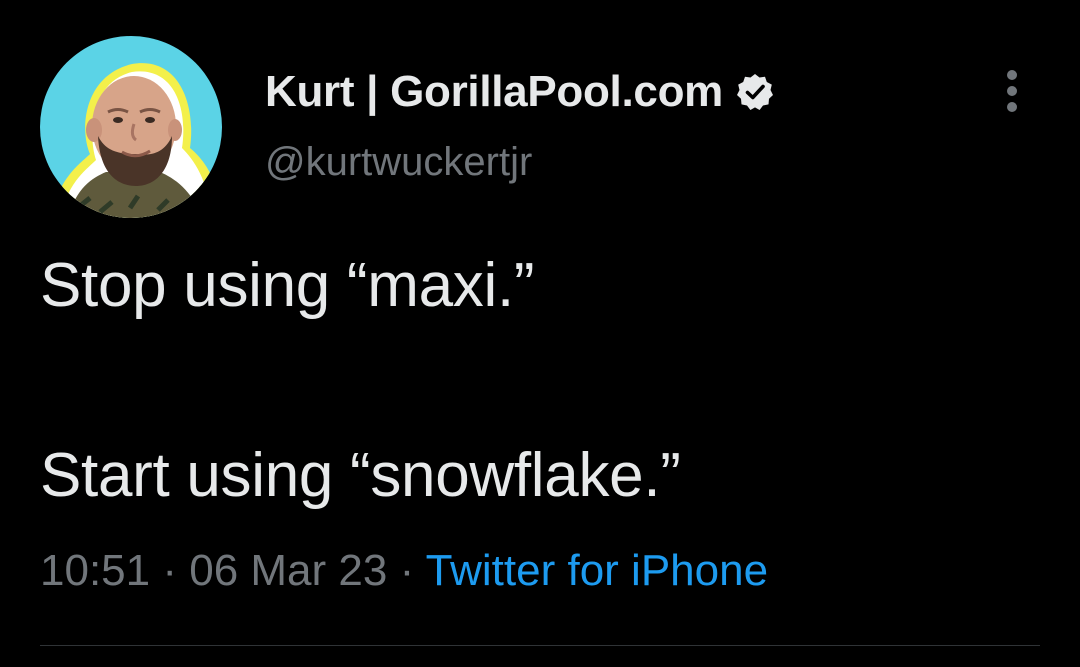  Describe the element at coordinates (360, 475) in the screenshot. I see `tweet-text-line-2: Start using “snowflake.”` at that location.